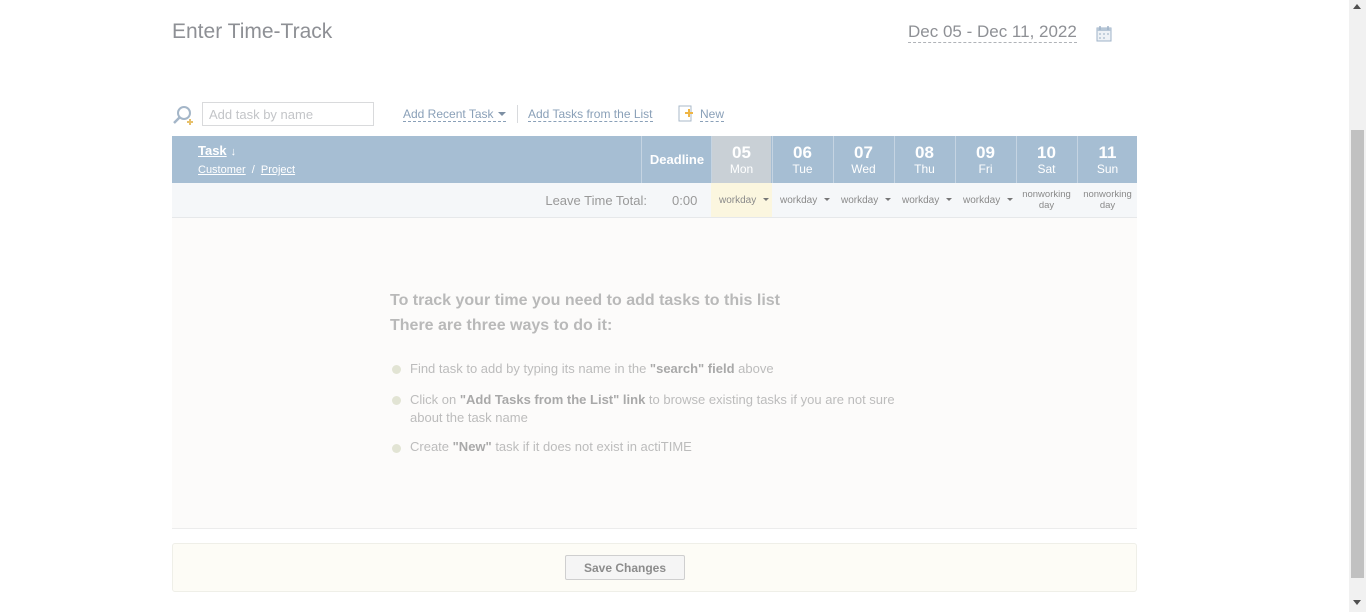 The height and width of the screenshot is (612, 1366). What do you see at coordinates (246, 159) in the screenshot?
I see `task-column-header: Task ↓ Customer / Project` at bounding box center [246, 159].